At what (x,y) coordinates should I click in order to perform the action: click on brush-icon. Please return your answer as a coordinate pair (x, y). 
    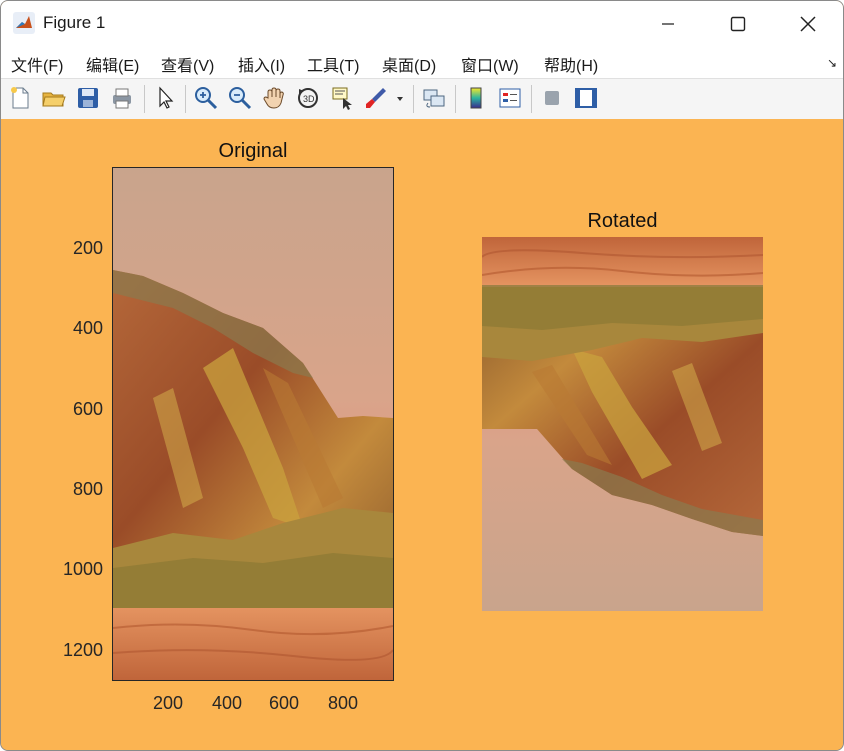
    Looking at the image, I should click on (376, 98).